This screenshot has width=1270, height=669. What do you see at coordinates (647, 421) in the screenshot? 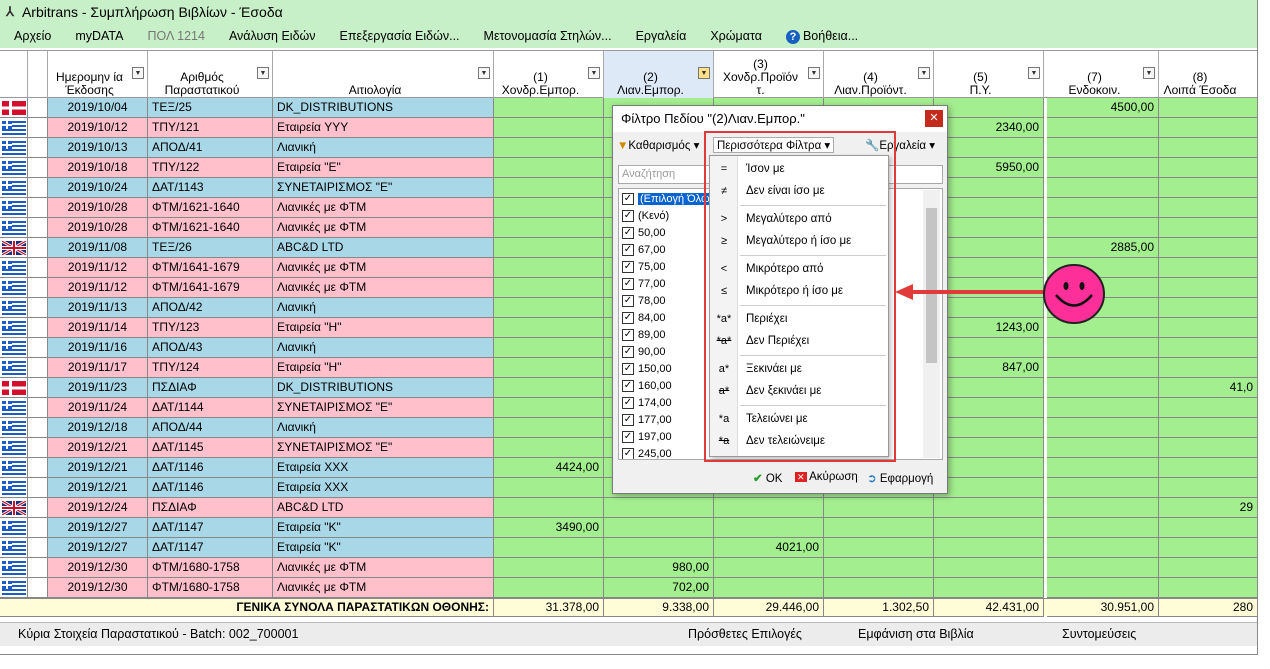
I see `filter-value-item: ✓ 177,00` at bounding box center [647, 421].